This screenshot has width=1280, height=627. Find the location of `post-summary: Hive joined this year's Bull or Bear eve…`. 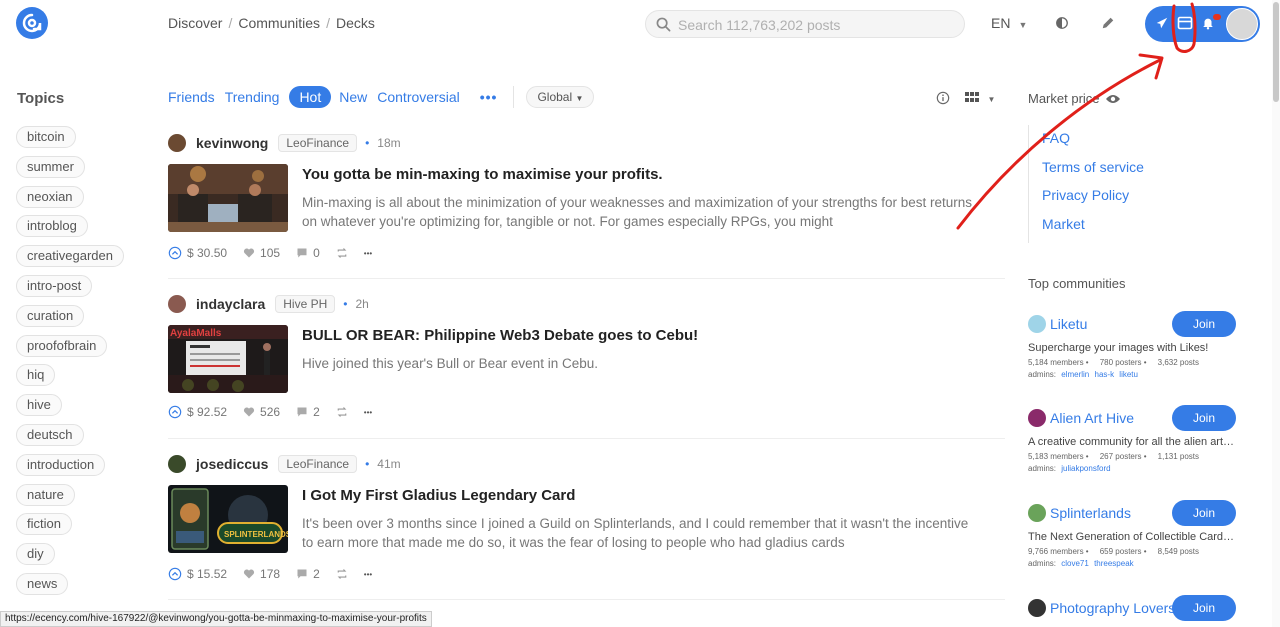

post-summary: Hive joined this year's Bull or Bear eve… is located at coordinates (642, 363).